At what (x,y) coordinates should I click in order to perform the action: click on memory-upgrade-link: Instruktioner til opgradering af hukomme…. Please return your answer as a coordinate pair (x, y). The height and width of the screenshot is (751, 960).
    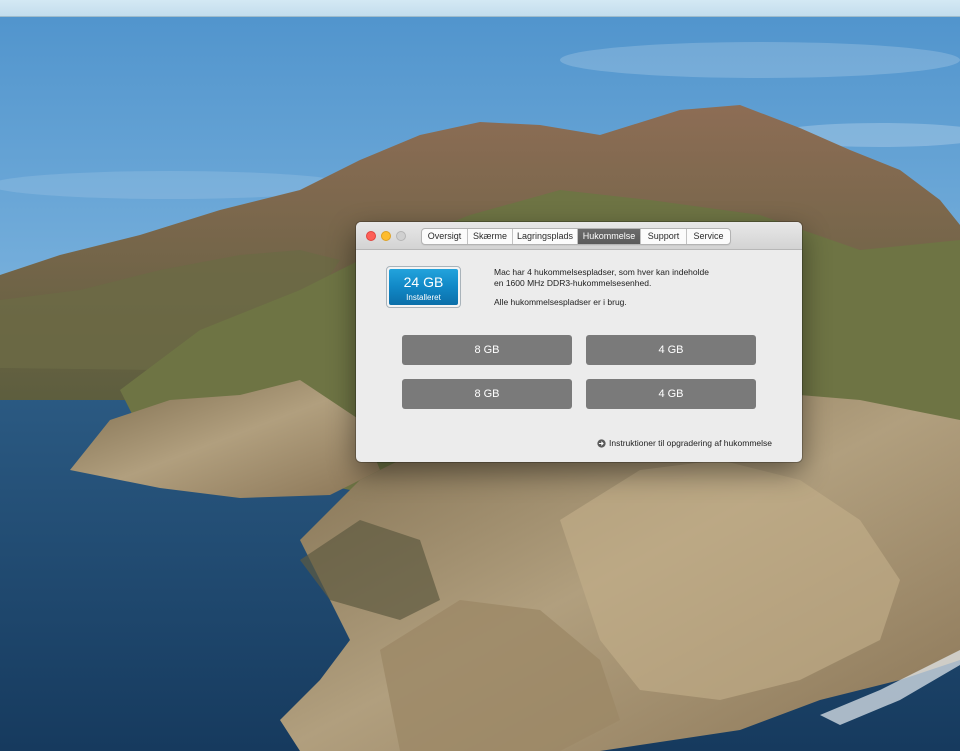
    Looking at the image, I should click on (684, 443).